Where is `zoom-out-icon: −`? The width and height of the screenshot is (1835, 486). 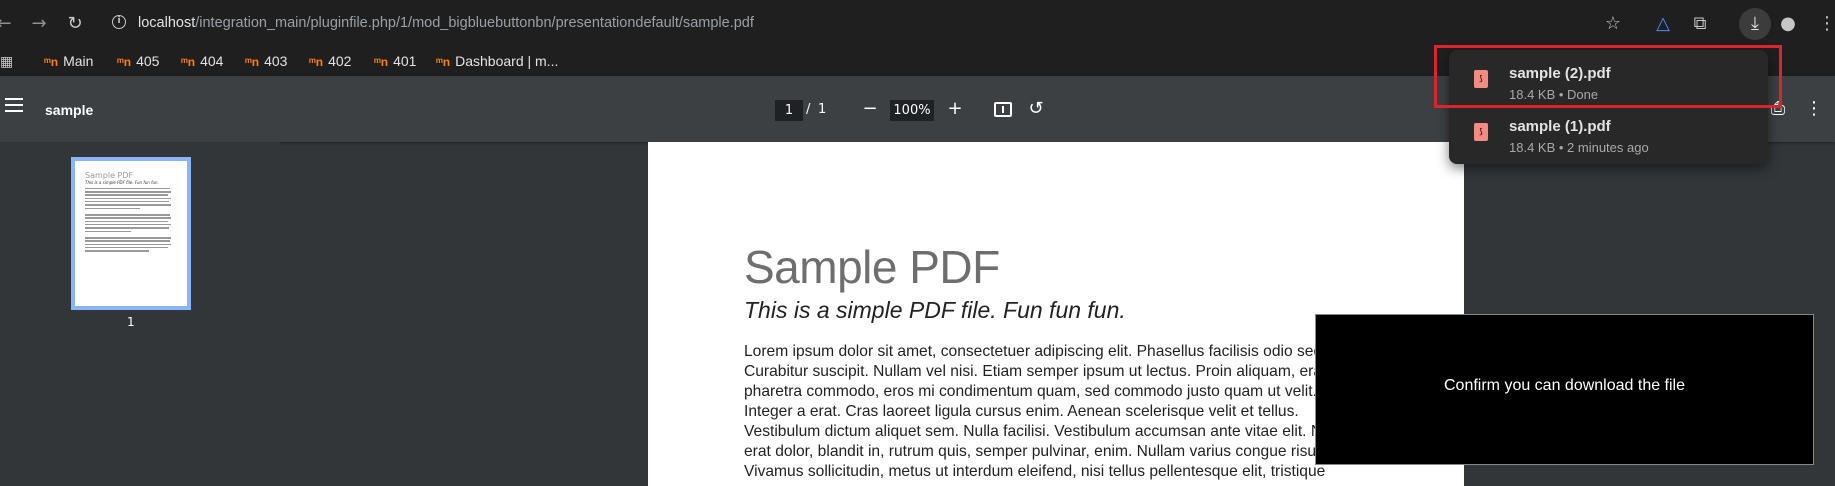
zoom-out-icon: − is located at coordinates (870, 109).